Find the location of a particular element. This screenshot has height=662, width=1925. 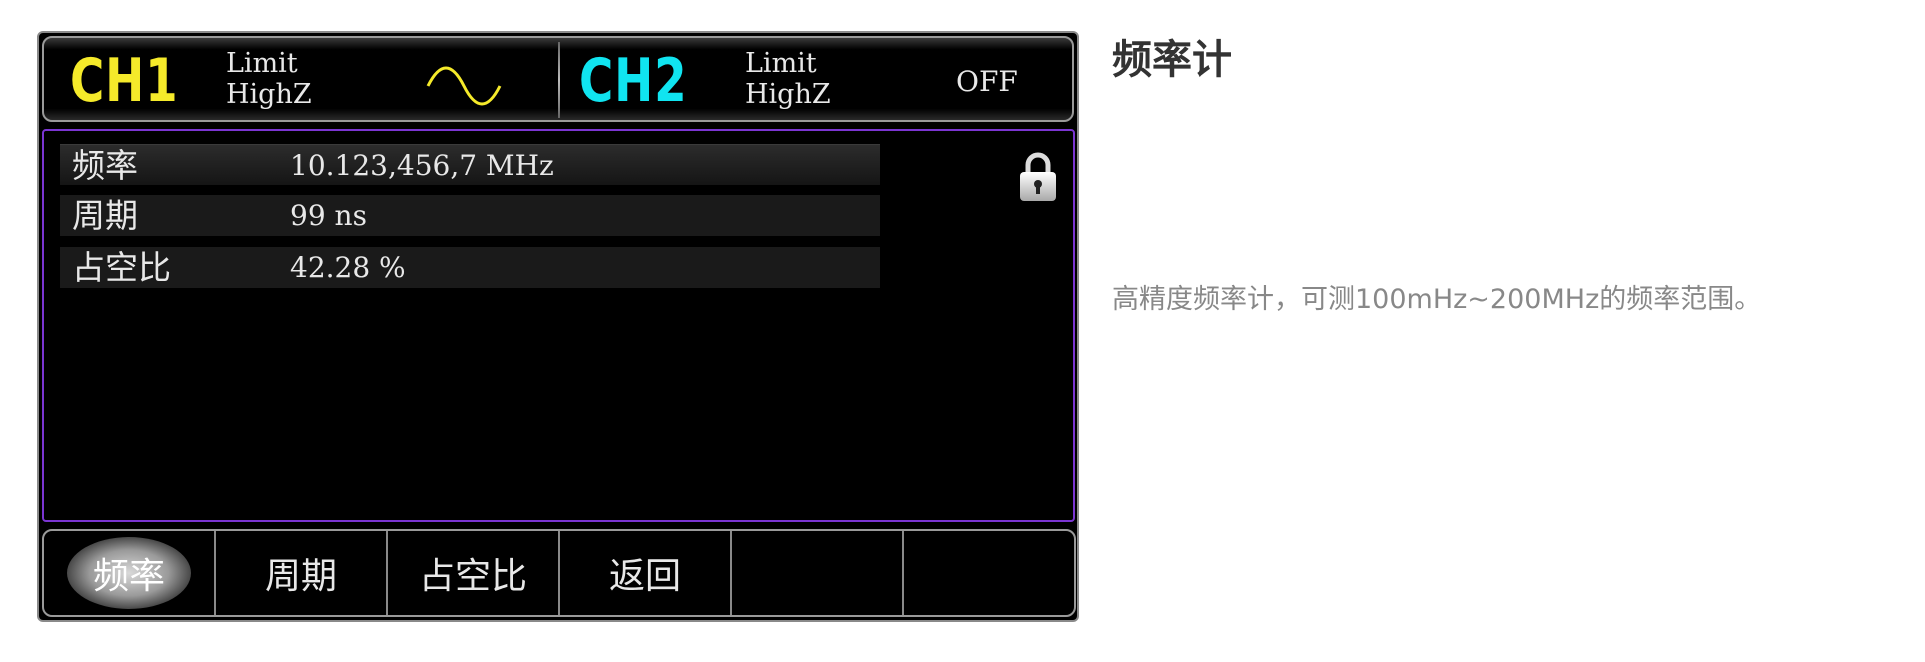

softkey-label: 频率 is located at coordinates (128, 573).